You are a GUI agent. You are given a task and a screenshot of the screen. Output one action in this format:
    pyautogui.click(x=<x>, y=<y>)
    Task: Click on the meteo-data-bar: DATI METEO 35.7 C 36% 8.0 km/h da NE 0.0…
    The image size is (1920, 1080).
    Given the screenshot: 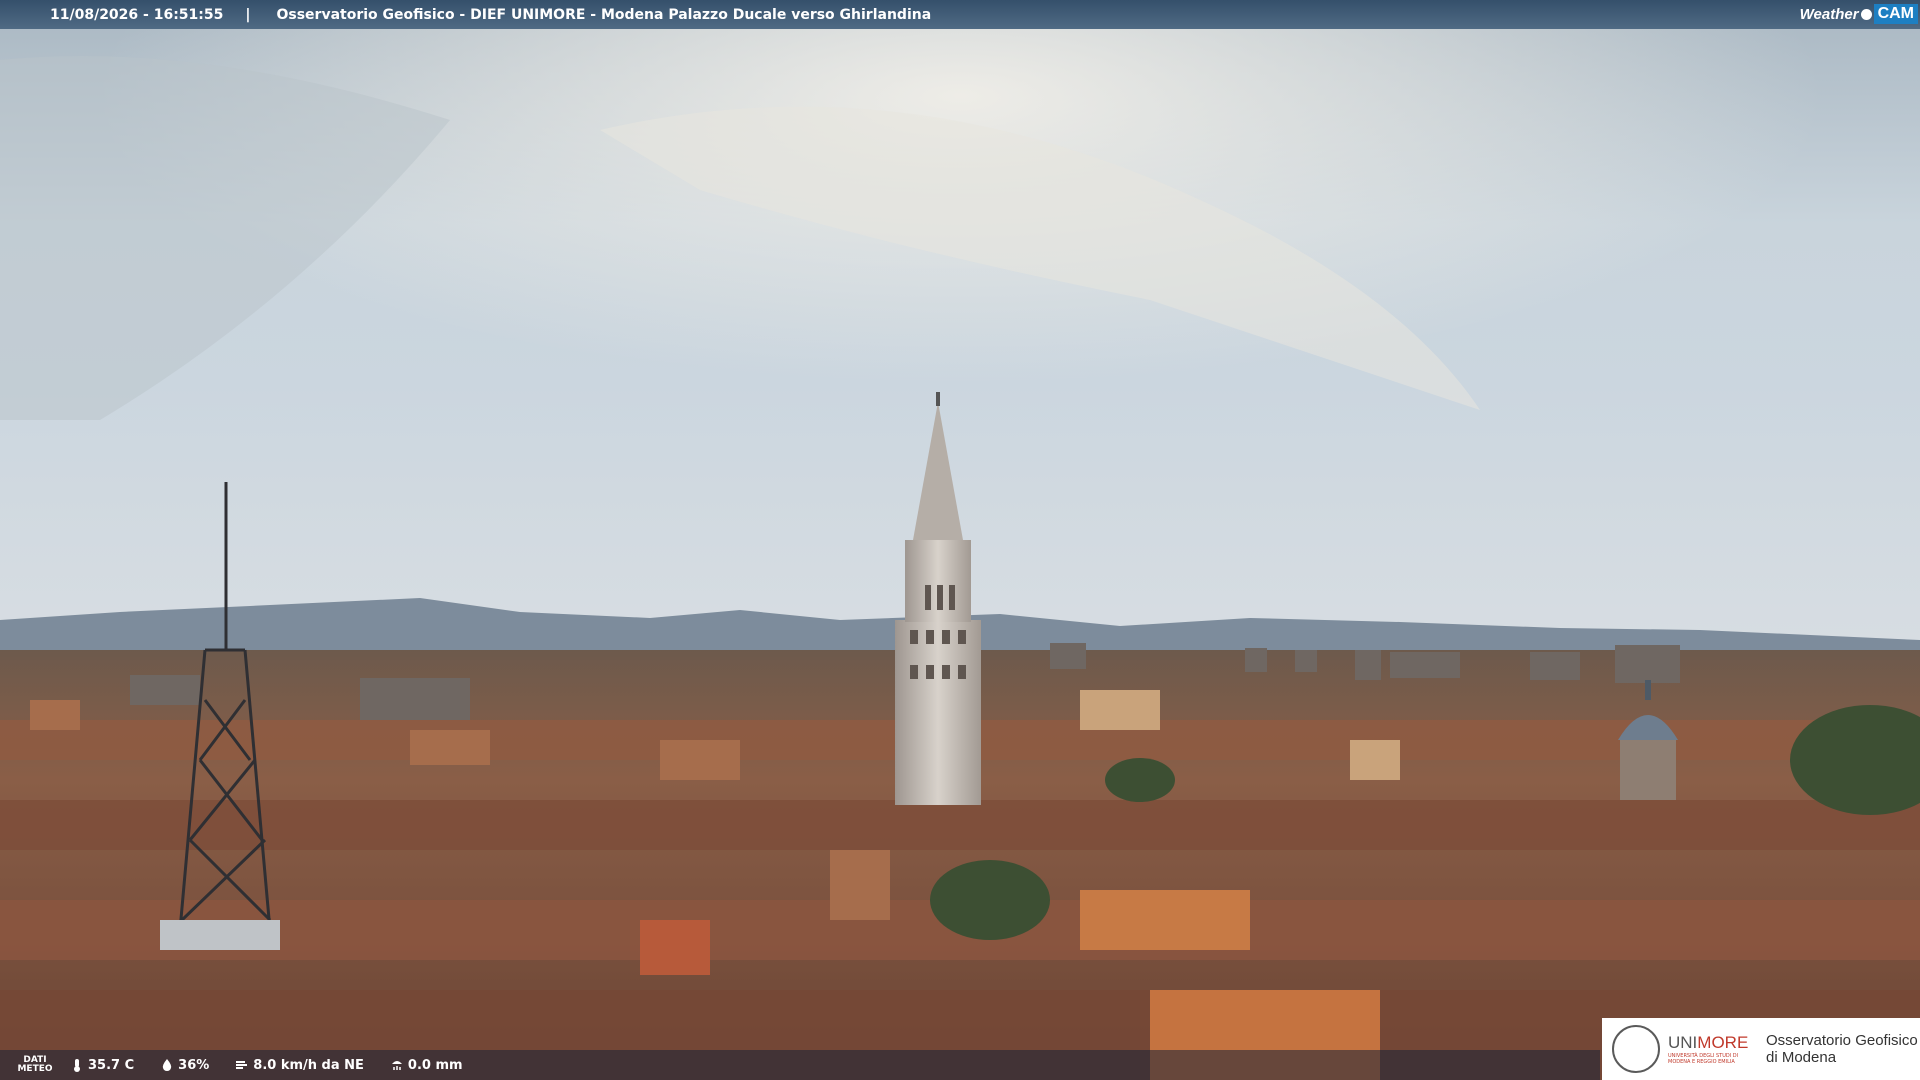 What is the action you would take?
    pyautogui.click(x=800, y=1065)
    